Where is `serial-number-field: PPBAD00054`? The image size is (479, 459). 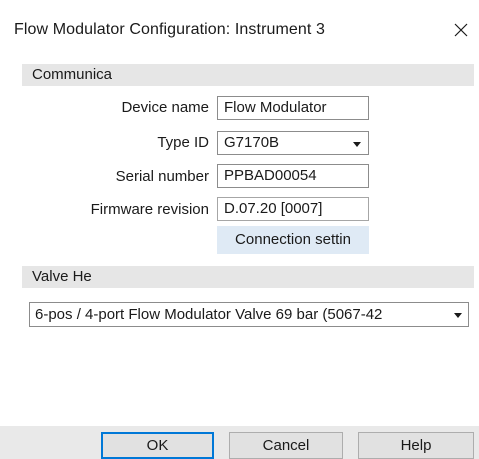 serial-number-field: PPBAD00054 is located at coordinates (293, 176).